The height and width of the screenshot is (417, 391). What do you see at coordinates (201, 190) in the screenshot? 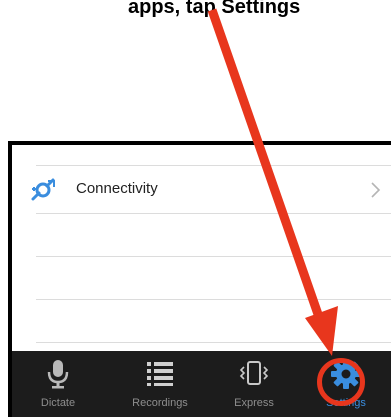
I see `list-item-connectivity: Connectivity` at bounding box center [201, 190].